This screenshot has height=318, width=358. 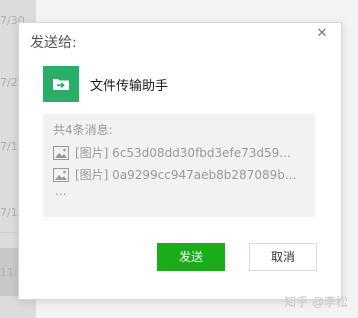 What do you see at coordinates (191, 257) in the screenshot?
I see `send-button: 发送` at bounding box center [191, 257].